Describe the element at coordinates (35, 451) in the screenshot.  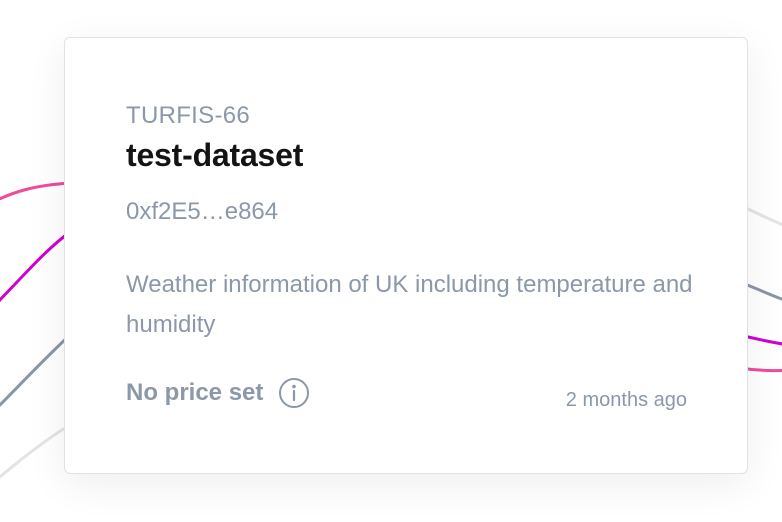
I see `wave-line-light-left` at that location.